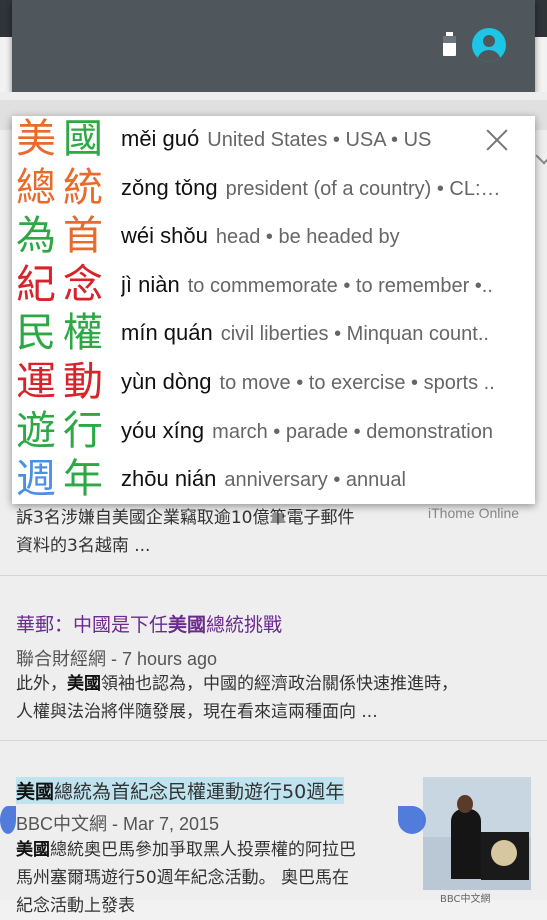  I want to click on dictionary-entry: 美國 měi guó United States • USA • US, so click(267, 140).